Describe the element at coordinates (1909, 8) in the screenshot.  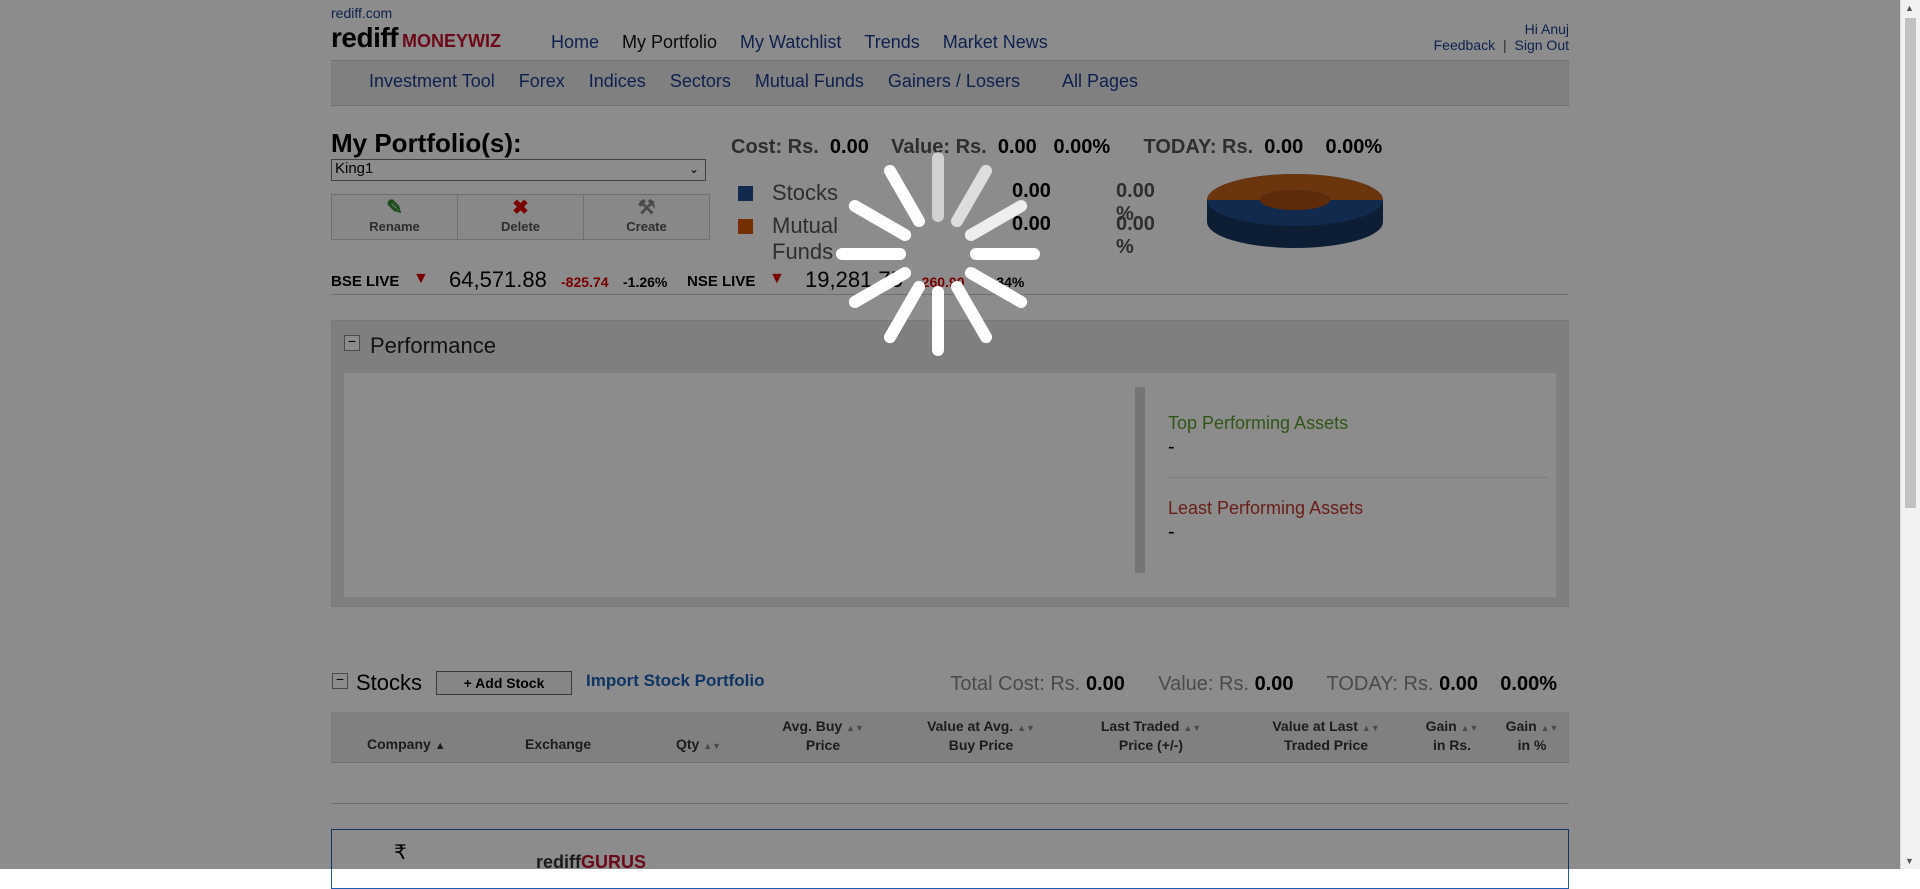
I see `scroll-up-arrow-icon: ▲` at that location.